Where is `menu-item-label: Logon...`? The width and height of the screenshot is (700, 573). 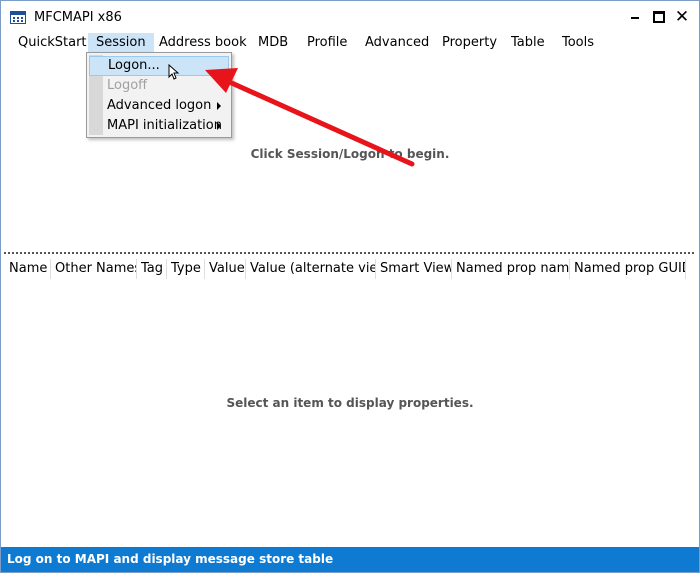
menu-item-label: Logon... is located at coordinates (134, 65).